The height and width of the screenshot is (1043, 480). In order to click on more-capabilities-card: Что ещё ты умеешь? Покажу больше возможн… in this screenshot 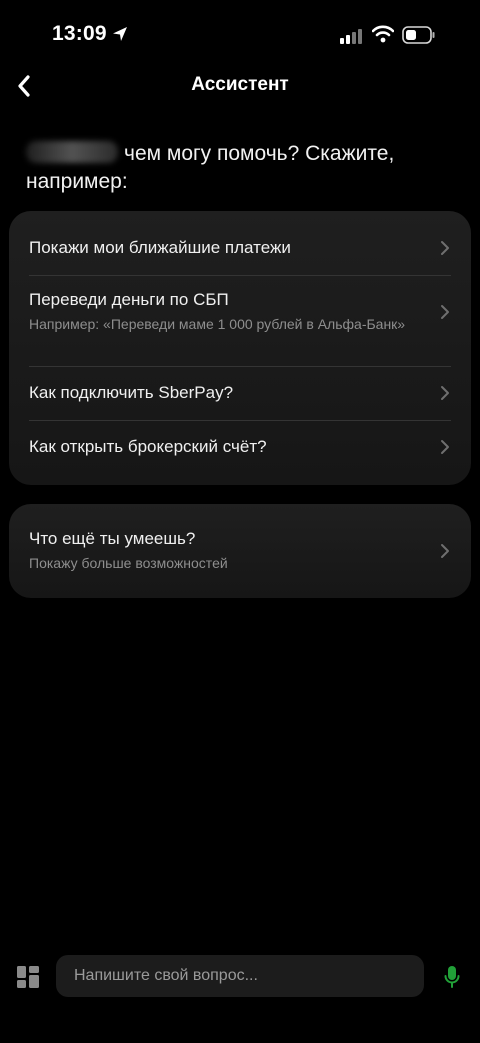, I will do `click(240, 551)`.